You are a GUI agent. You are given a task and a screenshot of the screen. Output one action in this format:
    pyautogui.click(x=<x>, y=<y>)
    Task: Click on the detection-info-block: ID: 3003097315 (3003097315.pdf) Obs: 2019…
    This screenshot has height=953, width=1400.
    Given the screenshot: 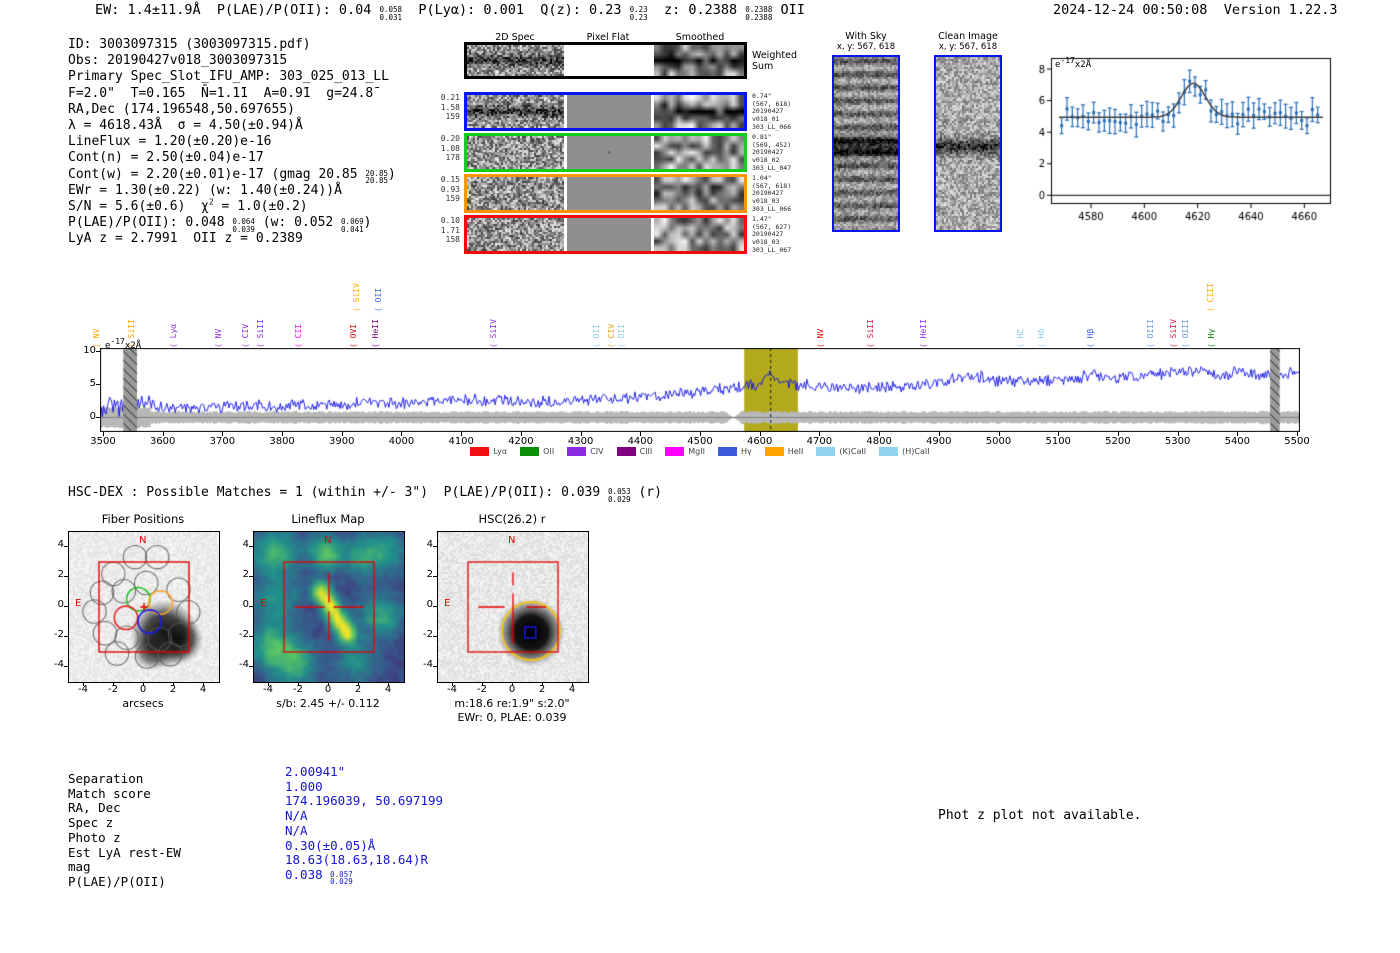 What is the action you would take?
    pyautogui.click(x=232, y=142)
    